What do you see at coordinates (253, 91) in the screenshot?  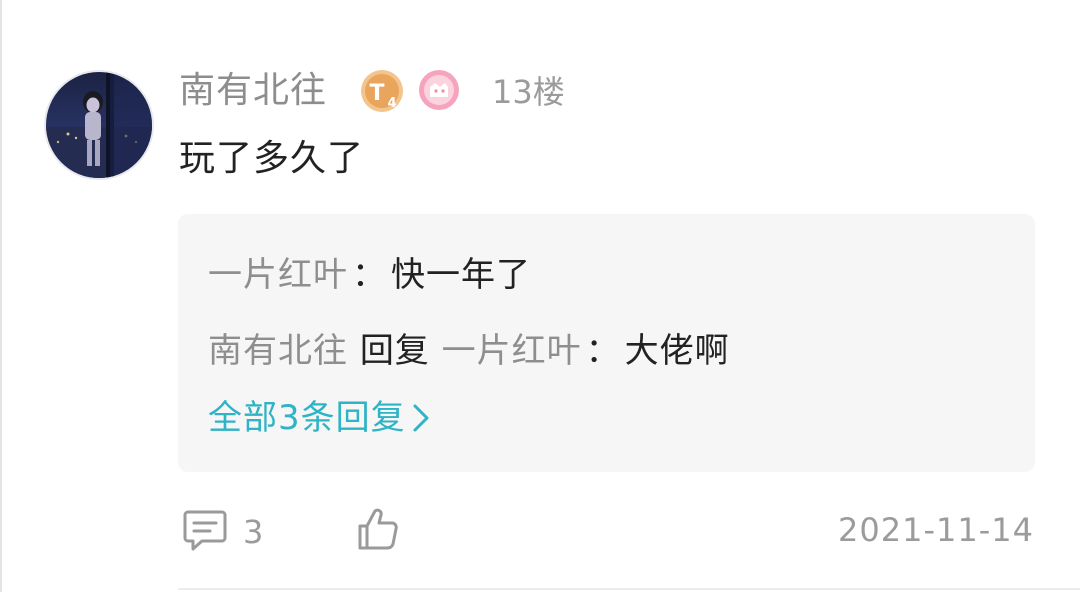 I see `username: 南有北往` at bounding box center [253, 91].